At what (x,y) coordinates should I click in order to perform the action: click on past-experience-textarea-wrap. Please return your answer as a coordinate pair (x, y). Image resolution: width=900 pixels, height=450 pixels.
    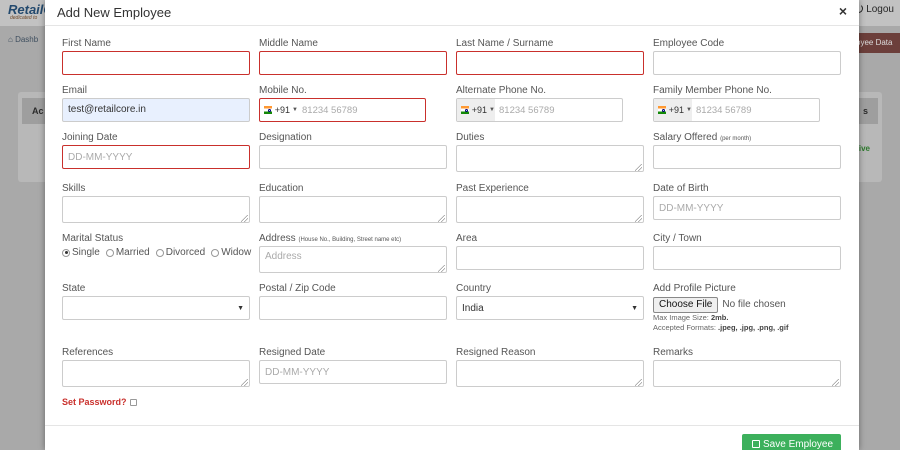
    Looking at the image, I should click on (550, 209).